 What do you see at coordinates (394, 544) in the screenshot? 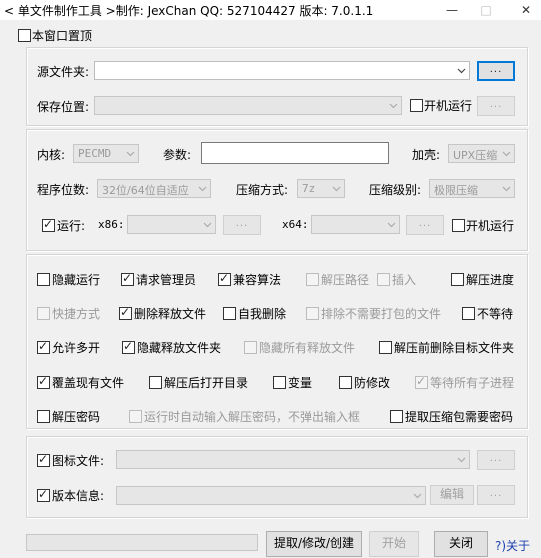
I see `start-button: 开始` at bounding box center [394, 544].